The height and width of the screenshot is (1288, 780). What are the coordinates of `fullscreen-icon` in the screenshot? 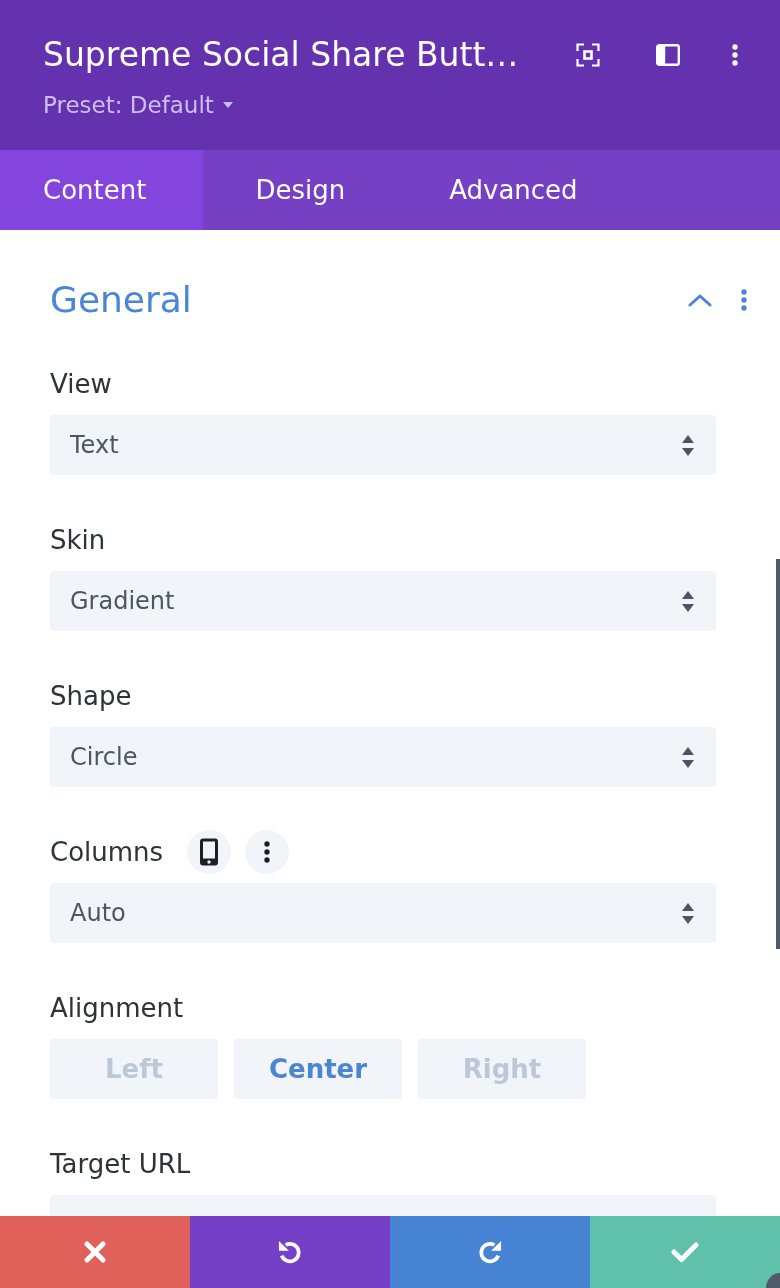 It's located at (588, 55).